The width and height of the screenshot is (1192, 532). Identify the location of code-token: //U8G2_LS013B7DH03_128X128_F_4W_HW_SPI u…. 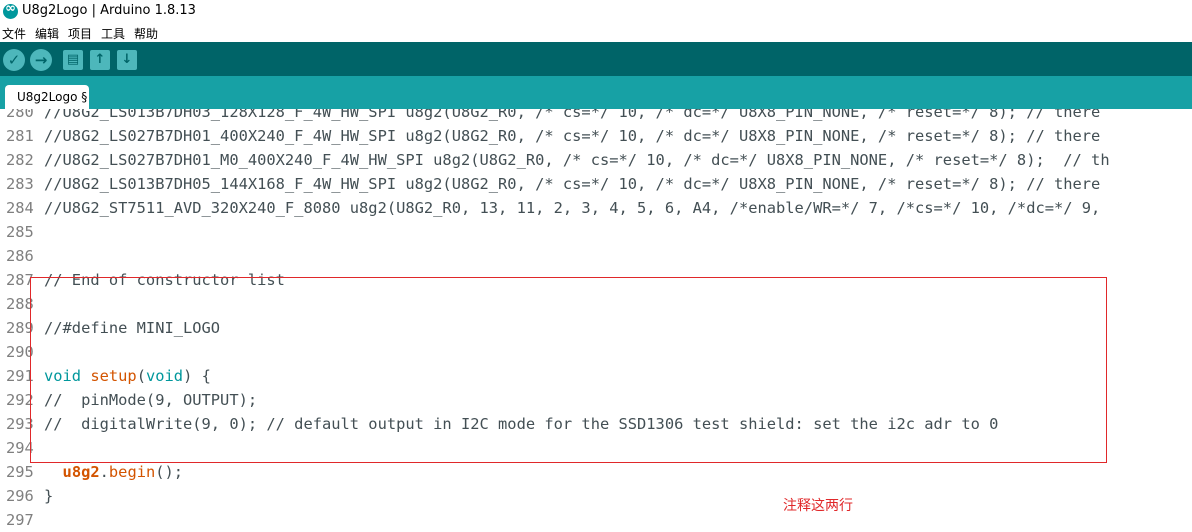
(572, 115).